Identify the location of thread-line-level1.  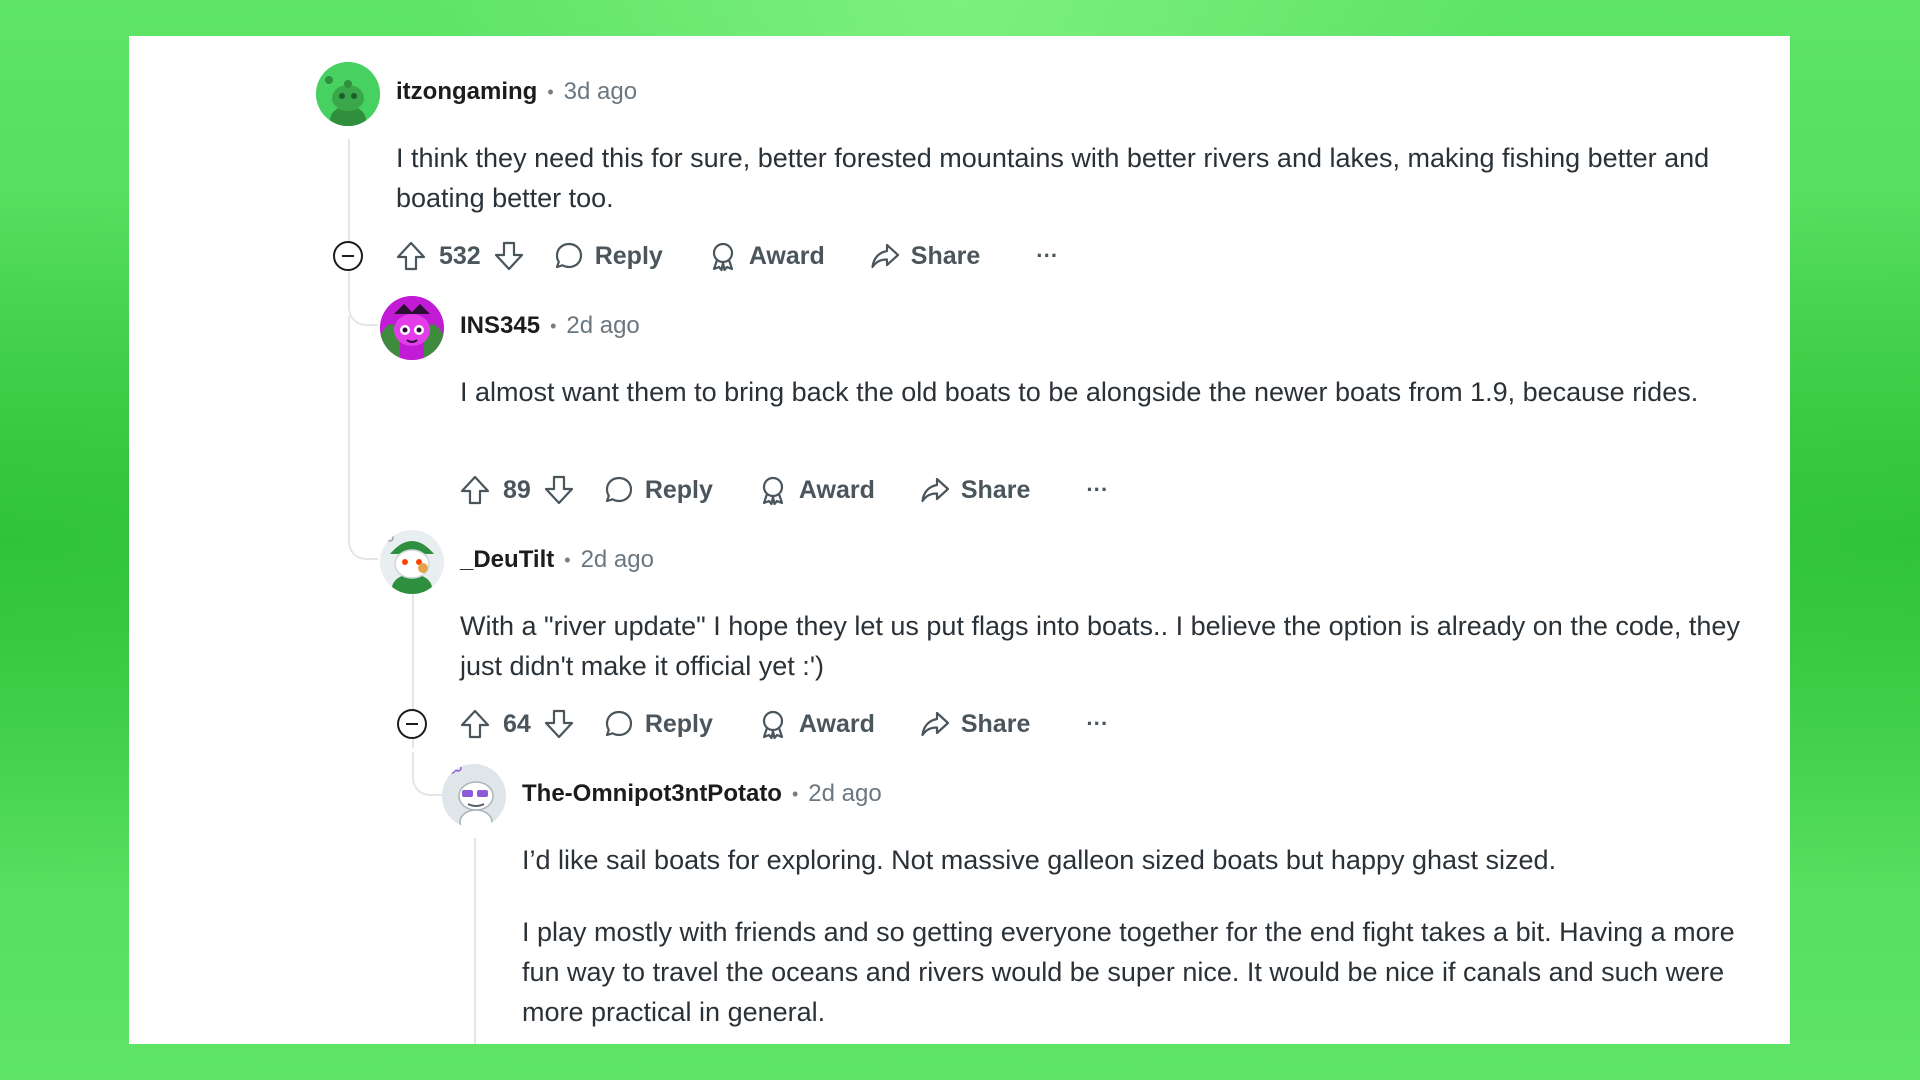
(349, 218).